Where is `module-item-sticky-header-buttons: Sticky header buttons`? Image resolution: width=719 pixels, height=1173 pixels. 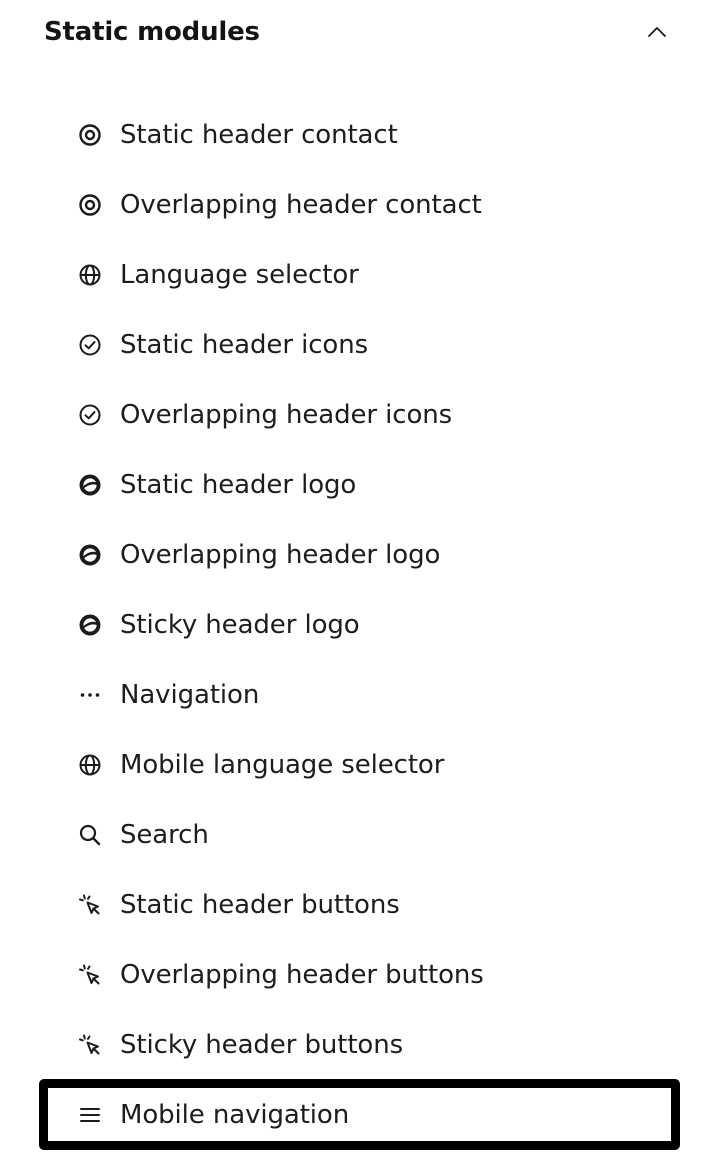
module-item-sticky-header-buttons: Sticky header buttons is located at coordinates (359, 1045).